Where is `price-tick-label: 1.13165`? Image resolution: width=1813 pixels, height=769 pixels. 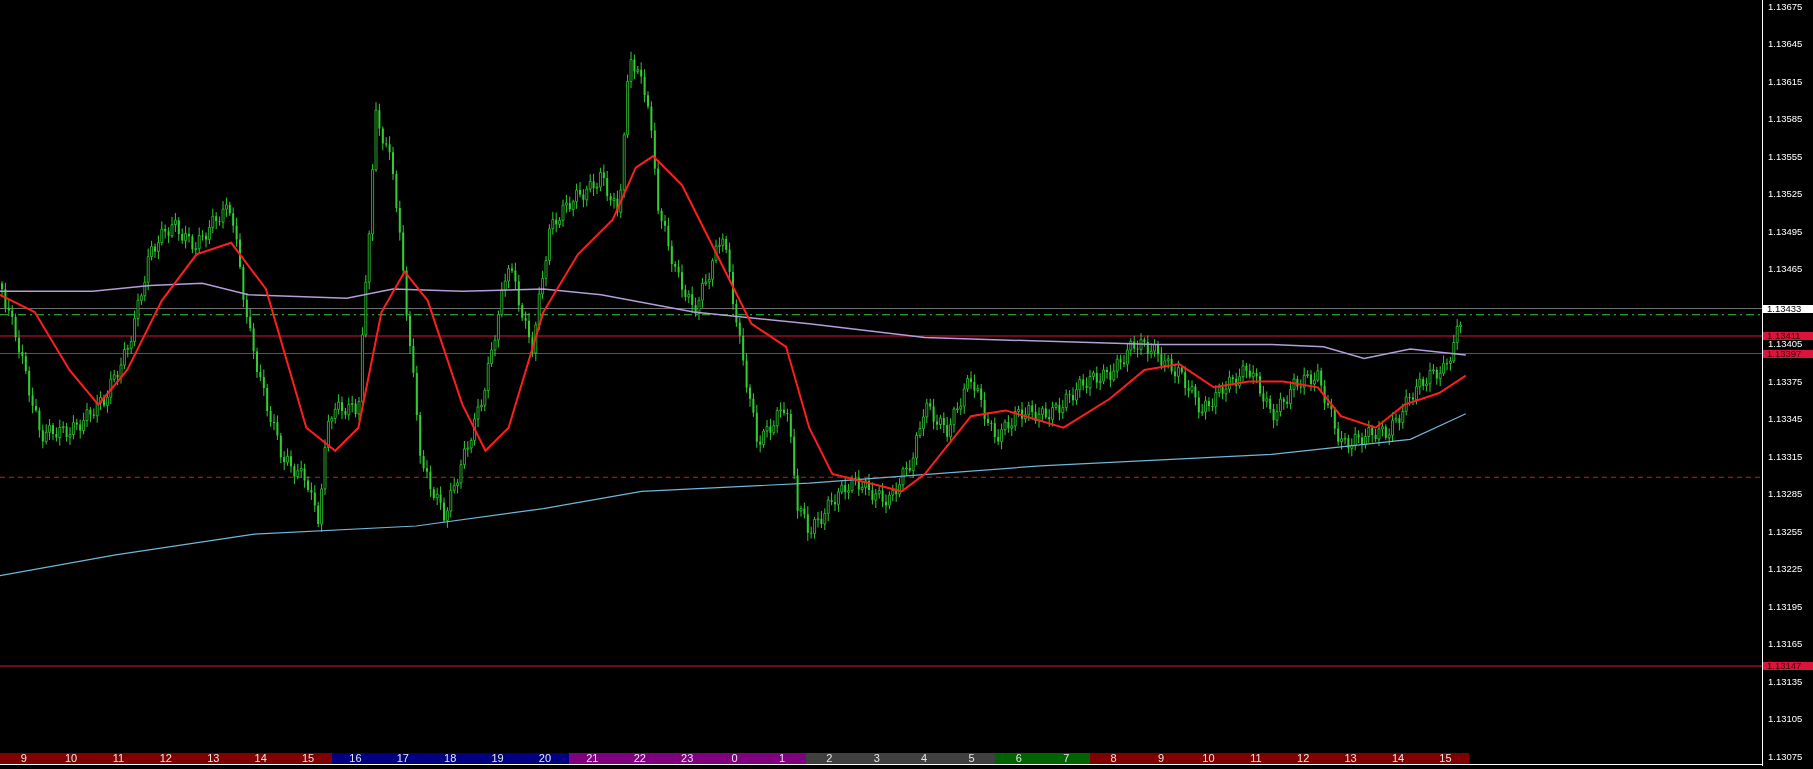 price-tick-label: 1.13165 is located at coordinates (1785, 643).